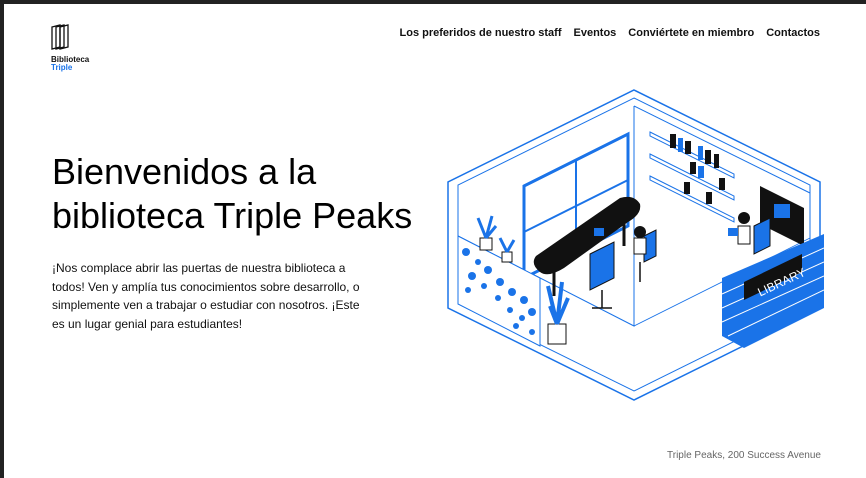 Image resolution: width=866 pixels, height=478 pixels. I want to click on nav-item-membership: Conviértete en miembro, so click(691, 33).